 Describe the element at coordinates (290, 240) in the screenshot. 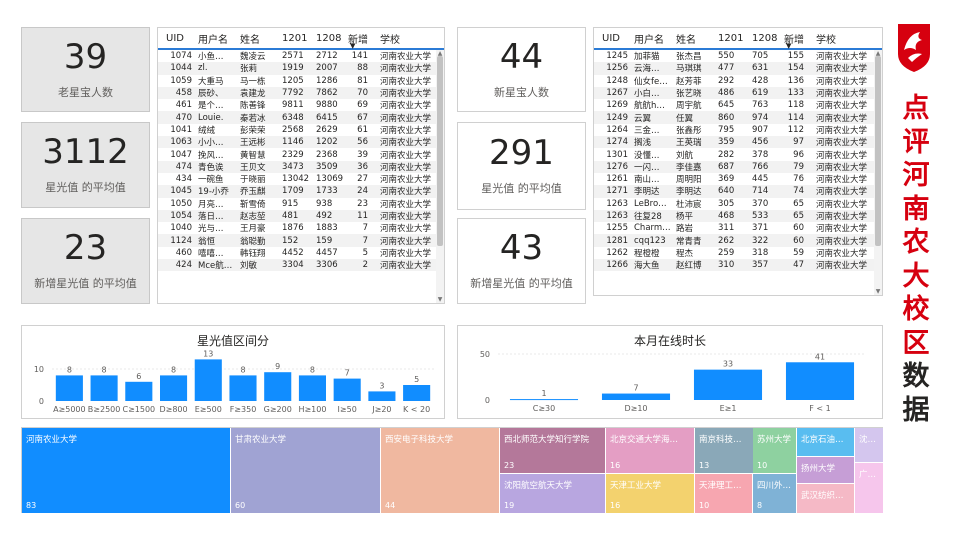

I see `table-cell: 152` at that location.